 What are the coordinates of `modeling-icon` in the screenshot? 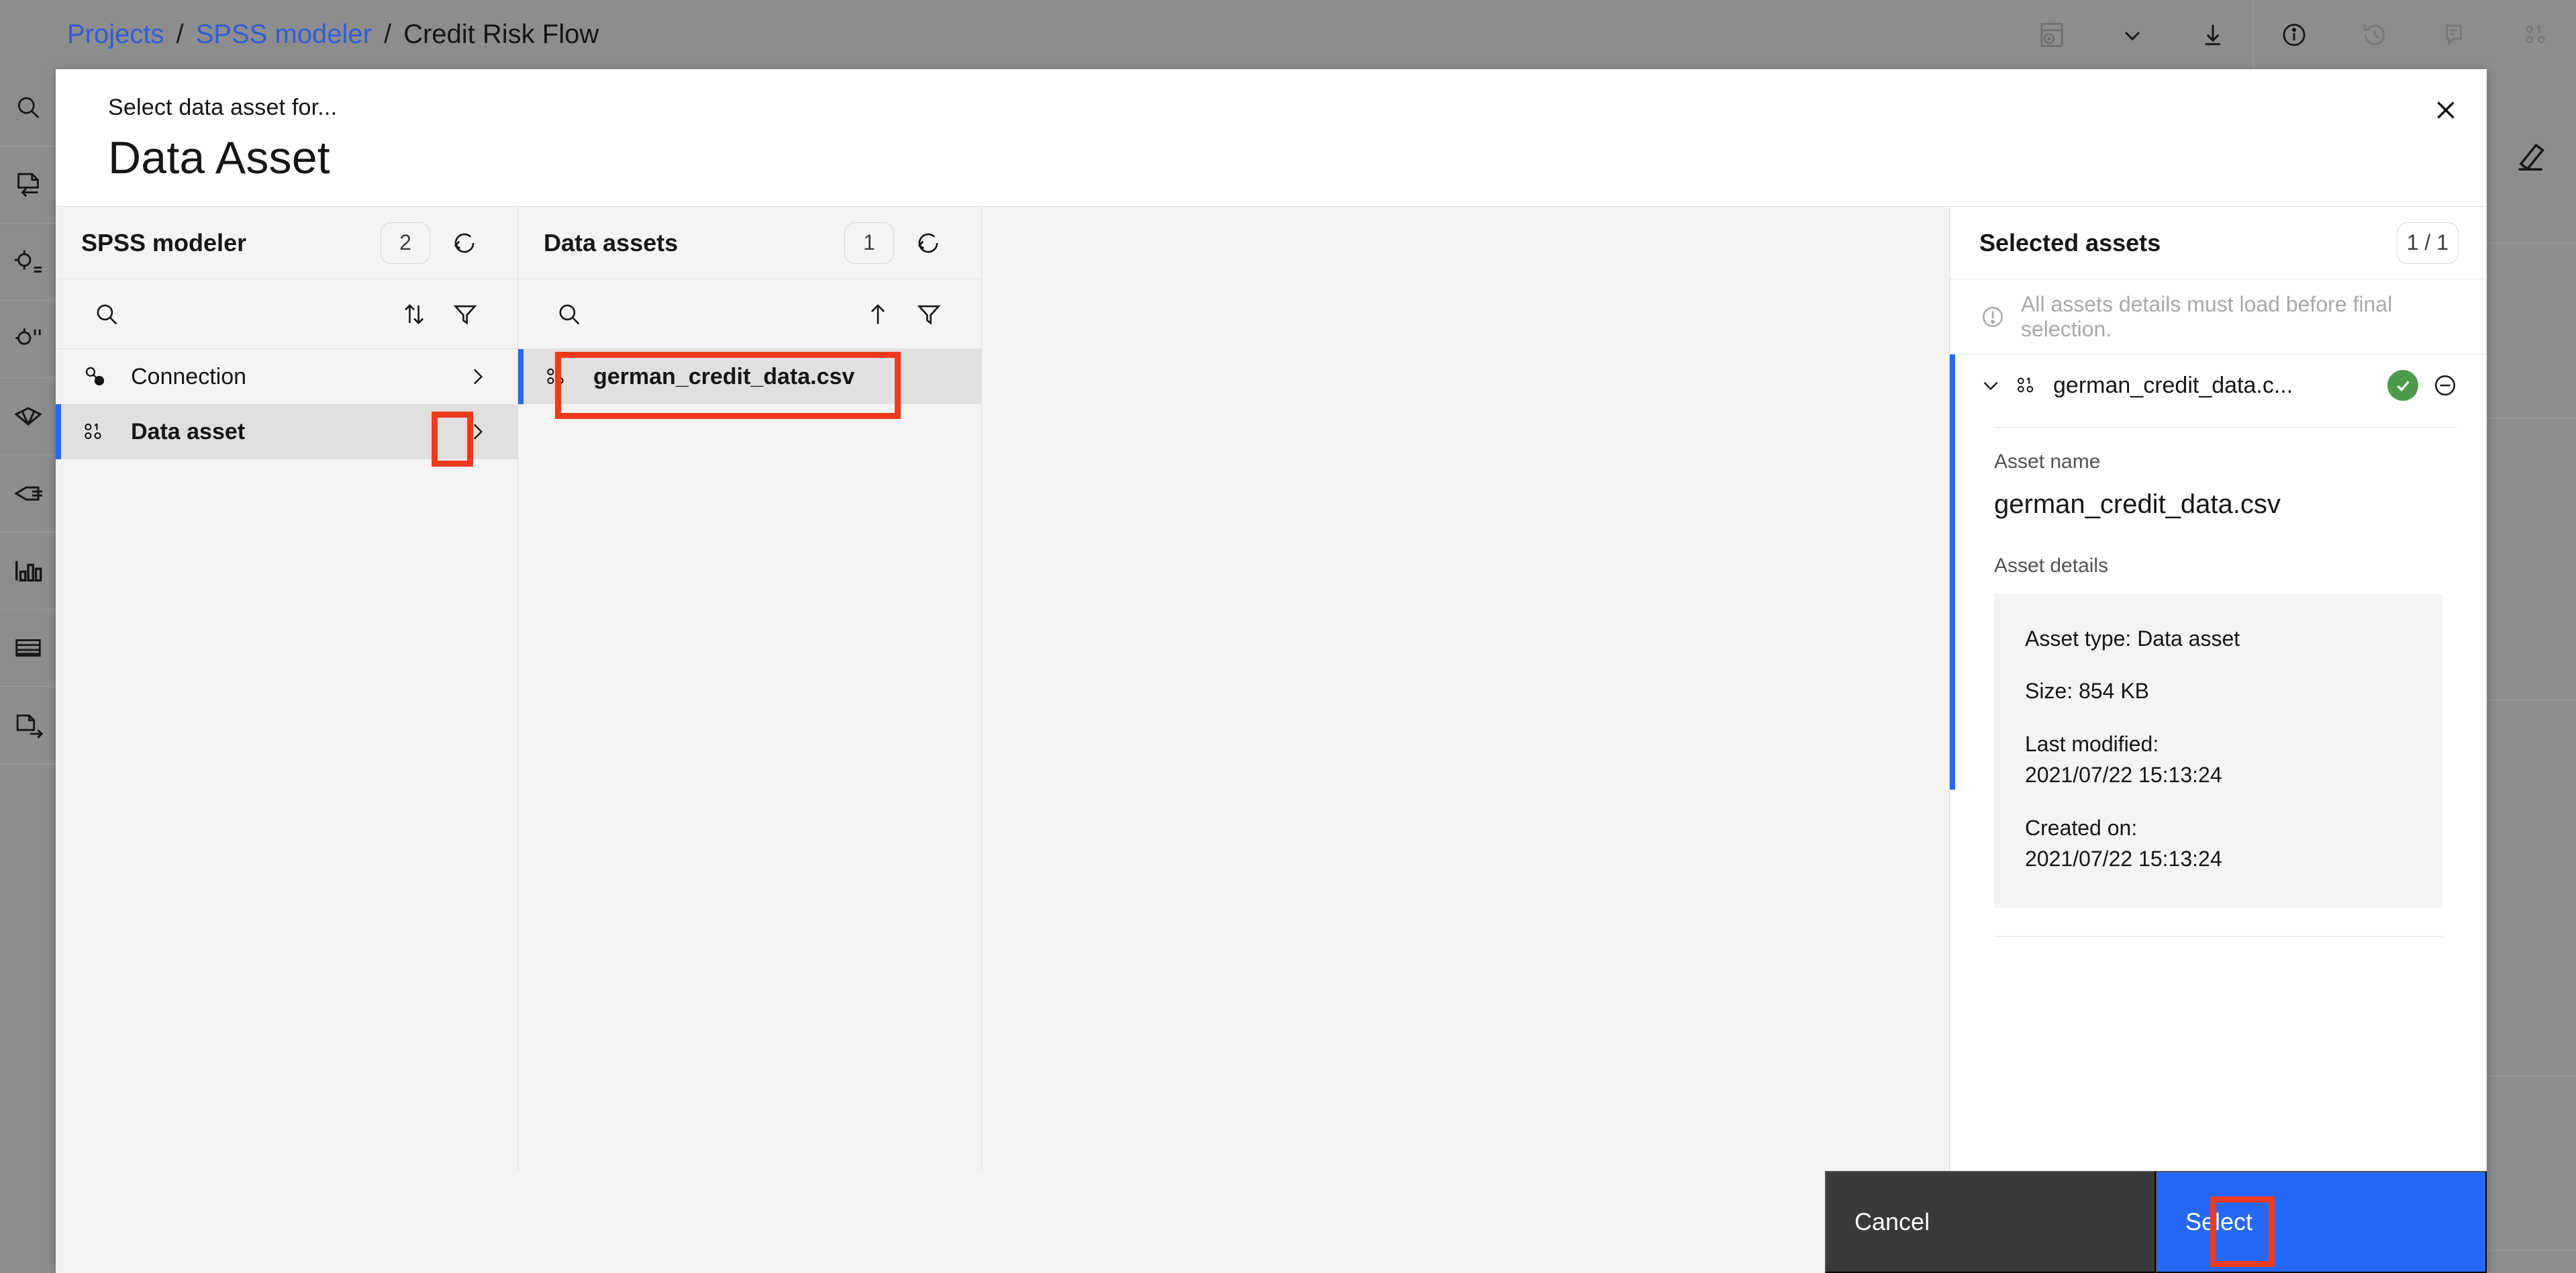 It's located at (28, 416).